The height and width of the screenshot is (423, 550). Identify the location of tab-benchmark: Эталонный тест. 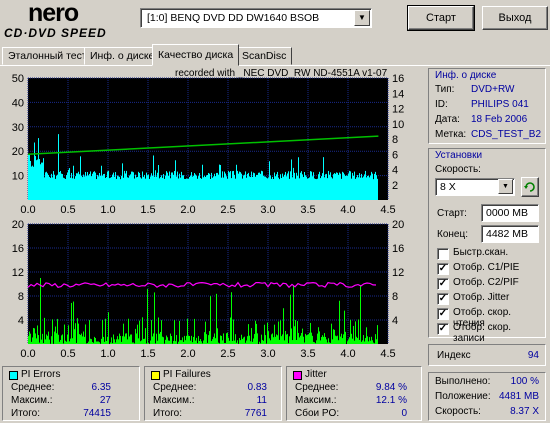
(47, 56).